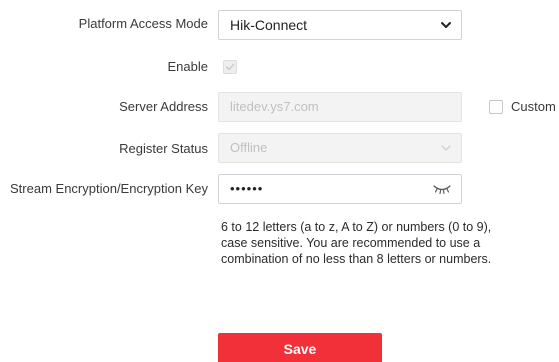  What do you see at coordinates (163, 148) in the screenshot?
I see `register-status-label: Register Status` at bounding box center [163, 148].